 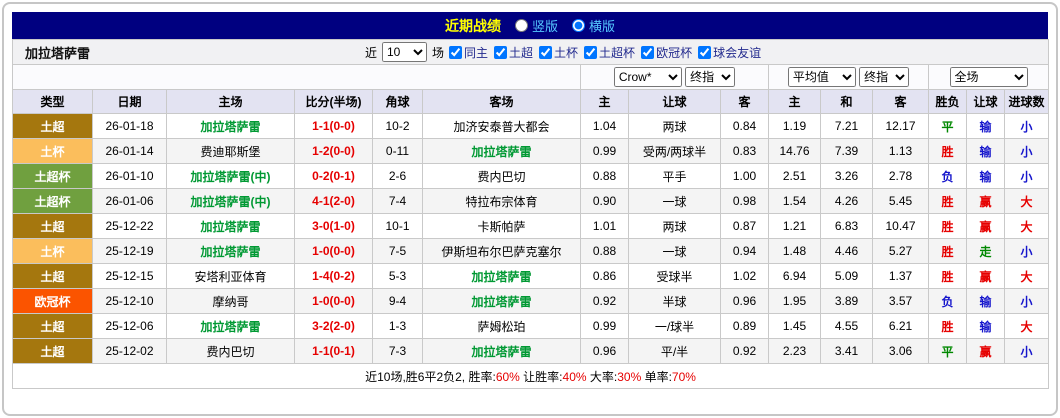 What do you see at coordinates (513, 52) in the screenshot?
I see `filter-checkbox-2: 土超` at bounding box center [513, 52].